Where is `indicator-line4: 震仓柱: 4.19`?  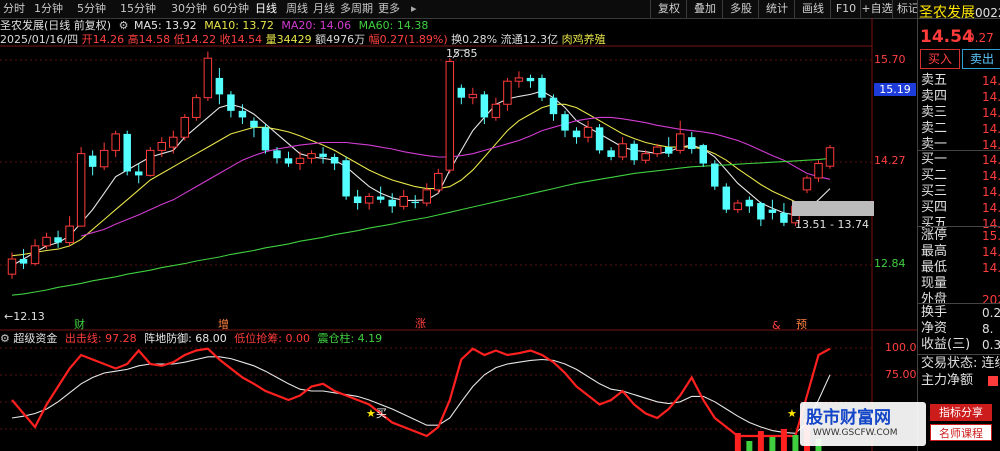
indicator-line4: 震仓柱: 4.19 is located at coordinates (350, 338).